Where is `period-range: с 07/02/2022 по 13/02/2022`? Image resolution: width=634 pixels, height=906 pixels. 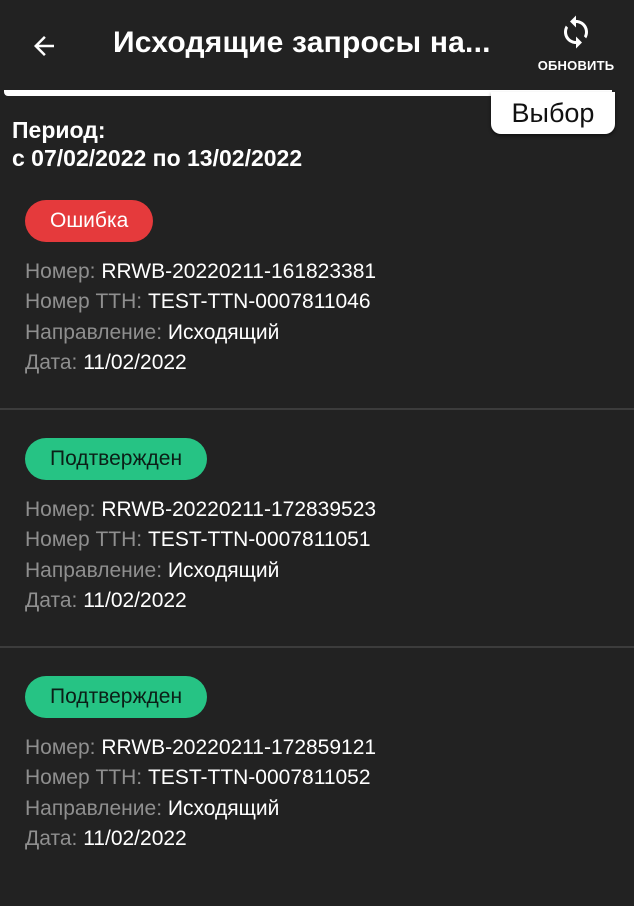
period-range: с 07/02/2022 по 13/02/2022 is located at coordinates (157, 158).